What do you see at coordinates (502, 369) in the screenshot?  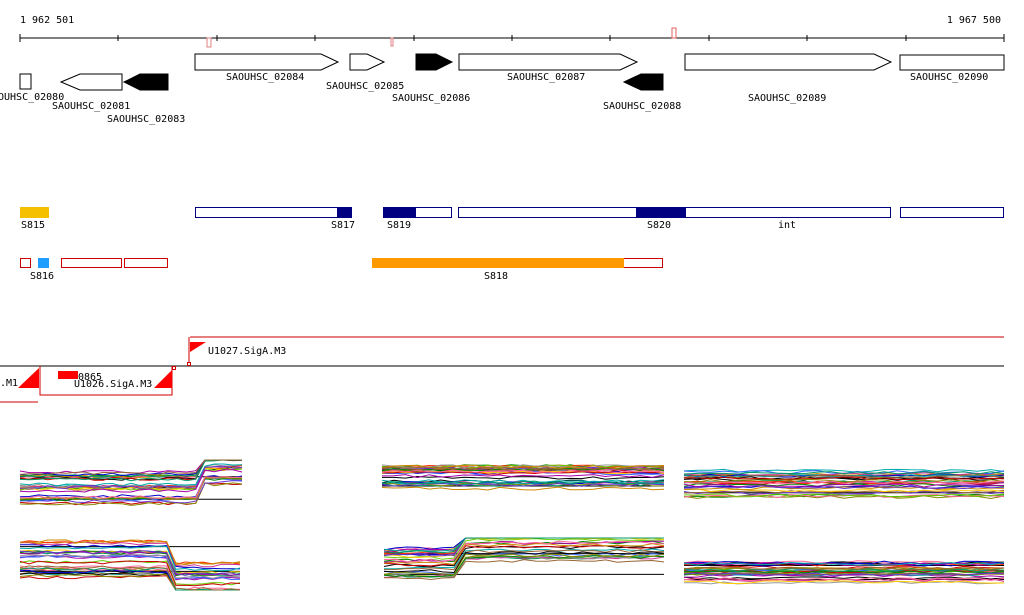 I see `promoter-track: U1027.SigA.M3 .M1 0865 U1026.SigA.M3` at bounding box center [502, 369].